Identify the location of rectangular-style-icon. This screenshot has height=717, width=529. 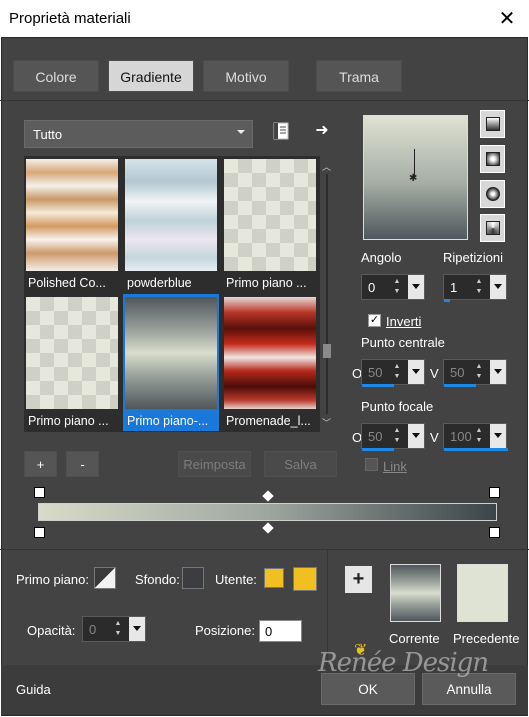
(493, 159).